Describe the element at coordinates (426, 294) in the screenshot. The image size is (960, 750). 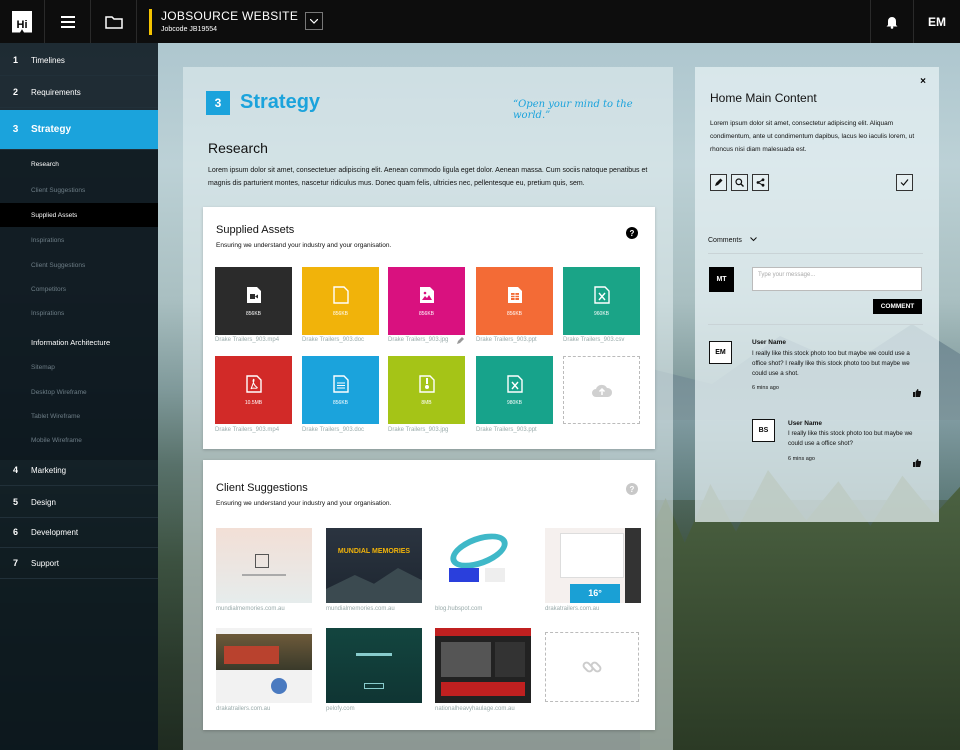
I see `image-icon` at that location.